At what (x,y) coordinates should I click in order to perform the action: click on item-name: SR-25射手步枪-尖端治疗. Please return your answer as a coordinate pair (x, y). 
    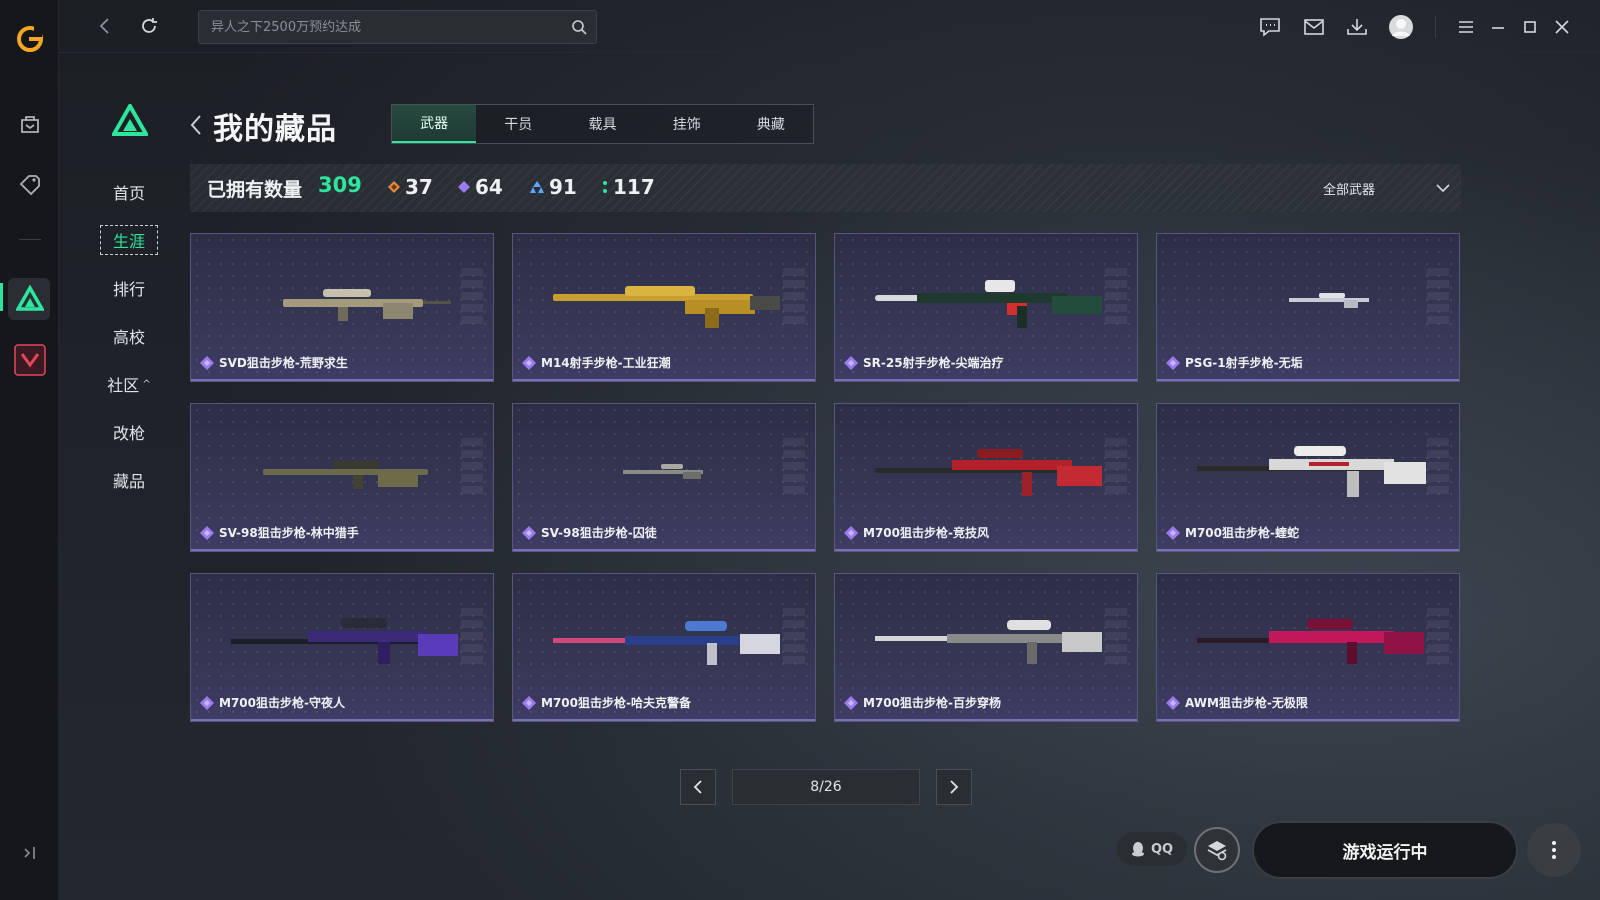
    Looking at the image, I should click on (933, 363).